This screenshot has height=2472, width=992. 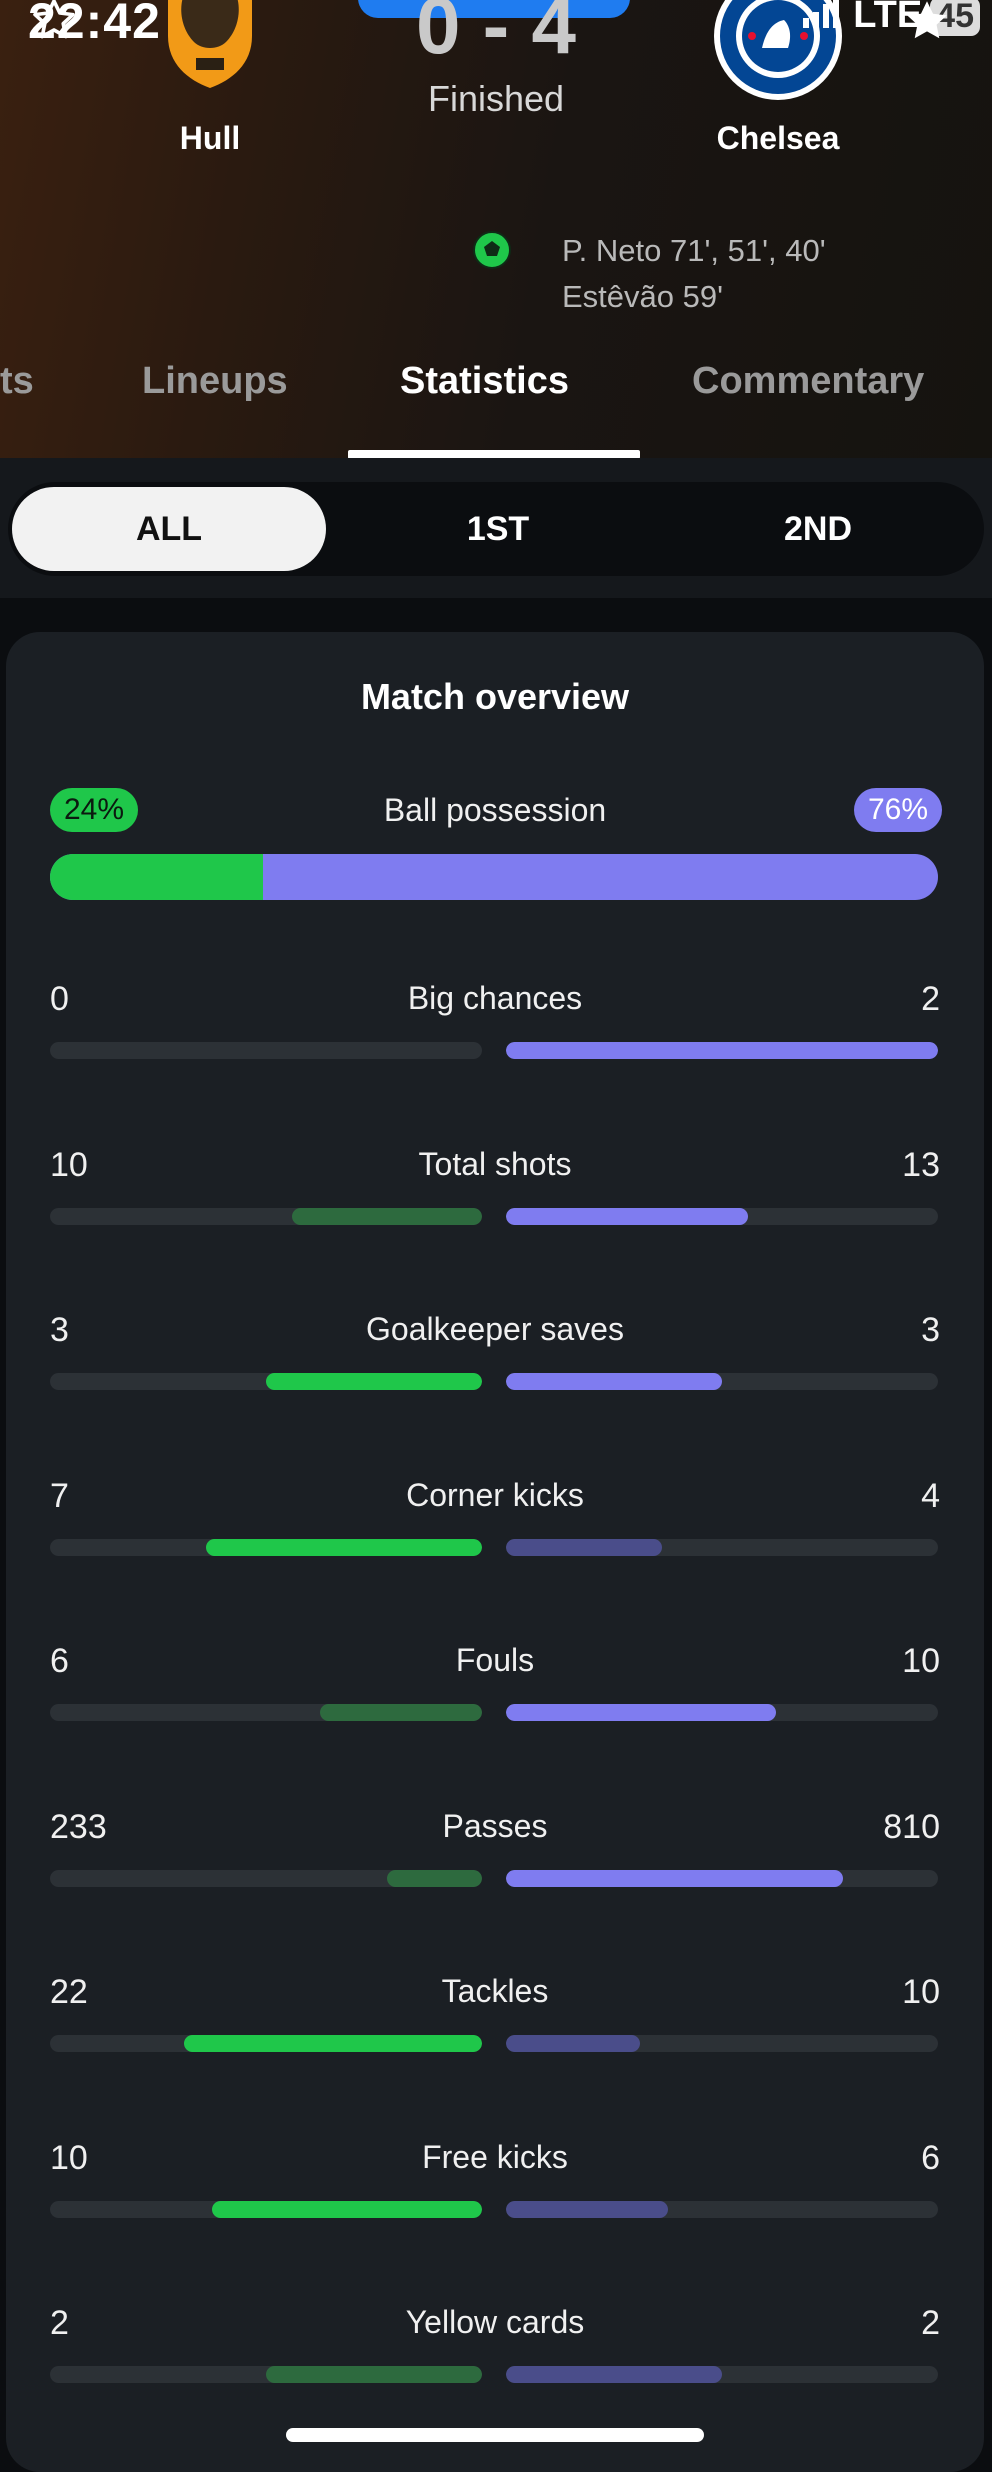 What do you see at coordinates (492, 250) in the screenshot?
I see `football-icon` at bounding box center [492, 250].